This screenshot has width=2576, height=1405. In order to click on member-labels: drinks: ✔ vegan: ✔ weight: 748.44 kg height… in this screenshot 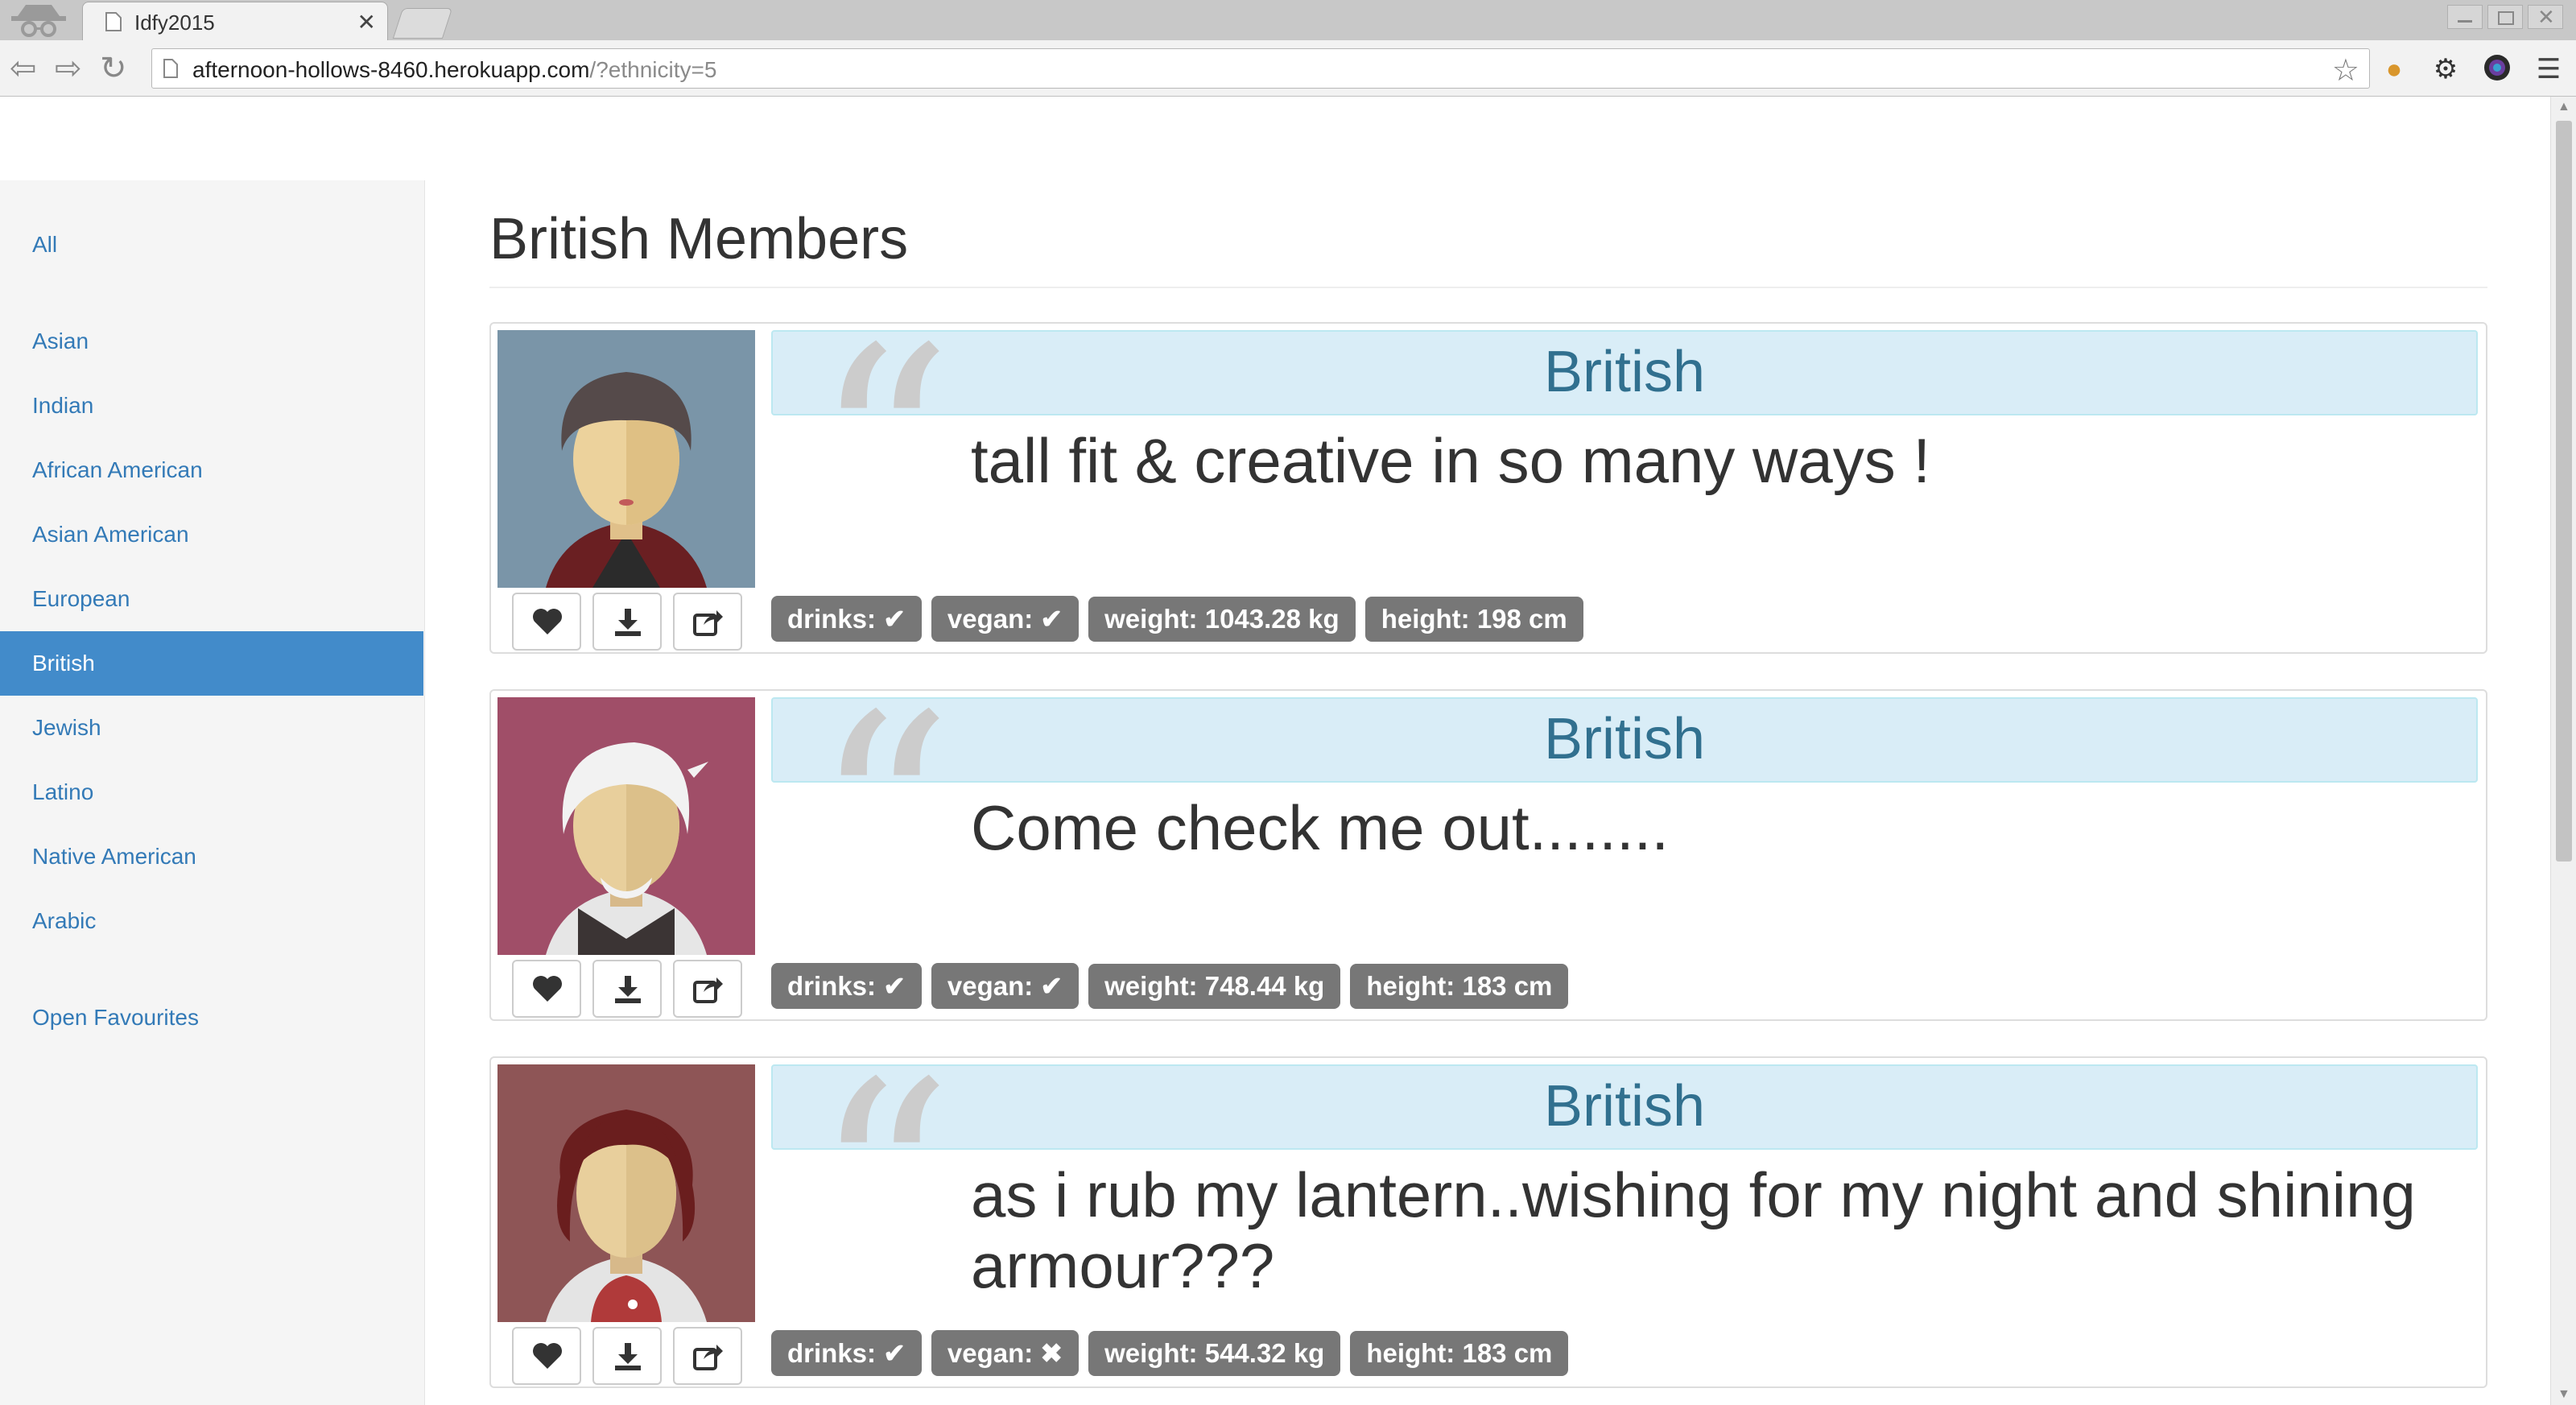, I will do `click(1174, 986)`.